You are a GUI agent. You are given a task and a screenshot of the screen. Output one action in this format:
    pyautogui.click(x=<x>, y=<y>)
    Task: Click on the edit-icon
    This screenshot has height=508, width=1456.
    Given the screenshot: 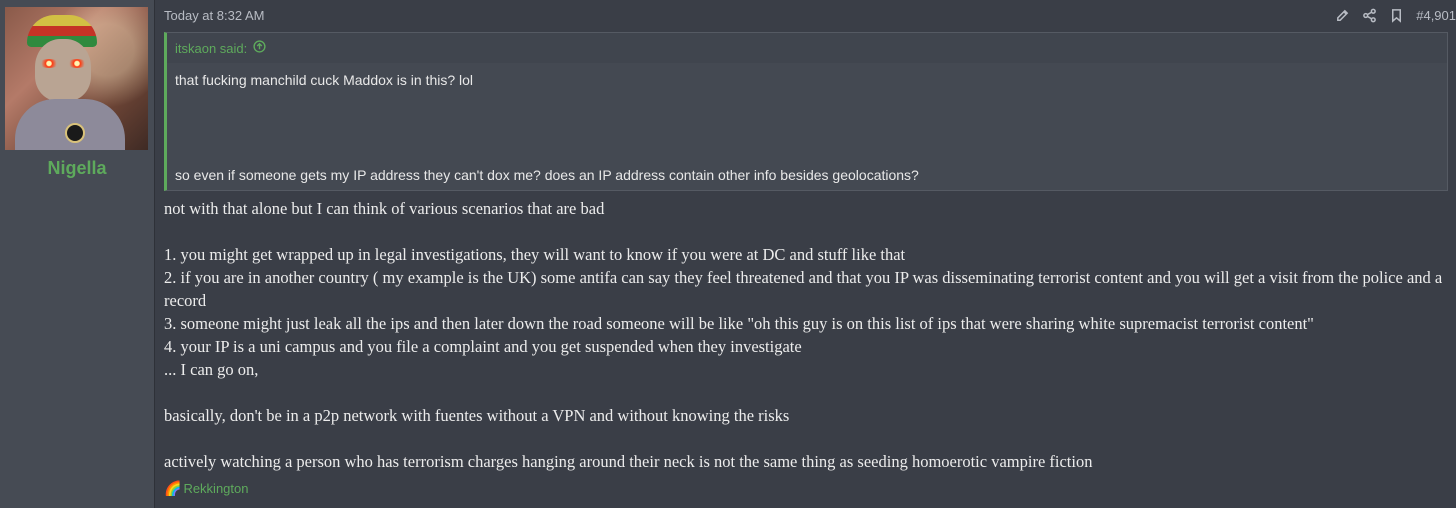 What is the action you would take?
    pyautogui.click(x=1342, y=15)
    